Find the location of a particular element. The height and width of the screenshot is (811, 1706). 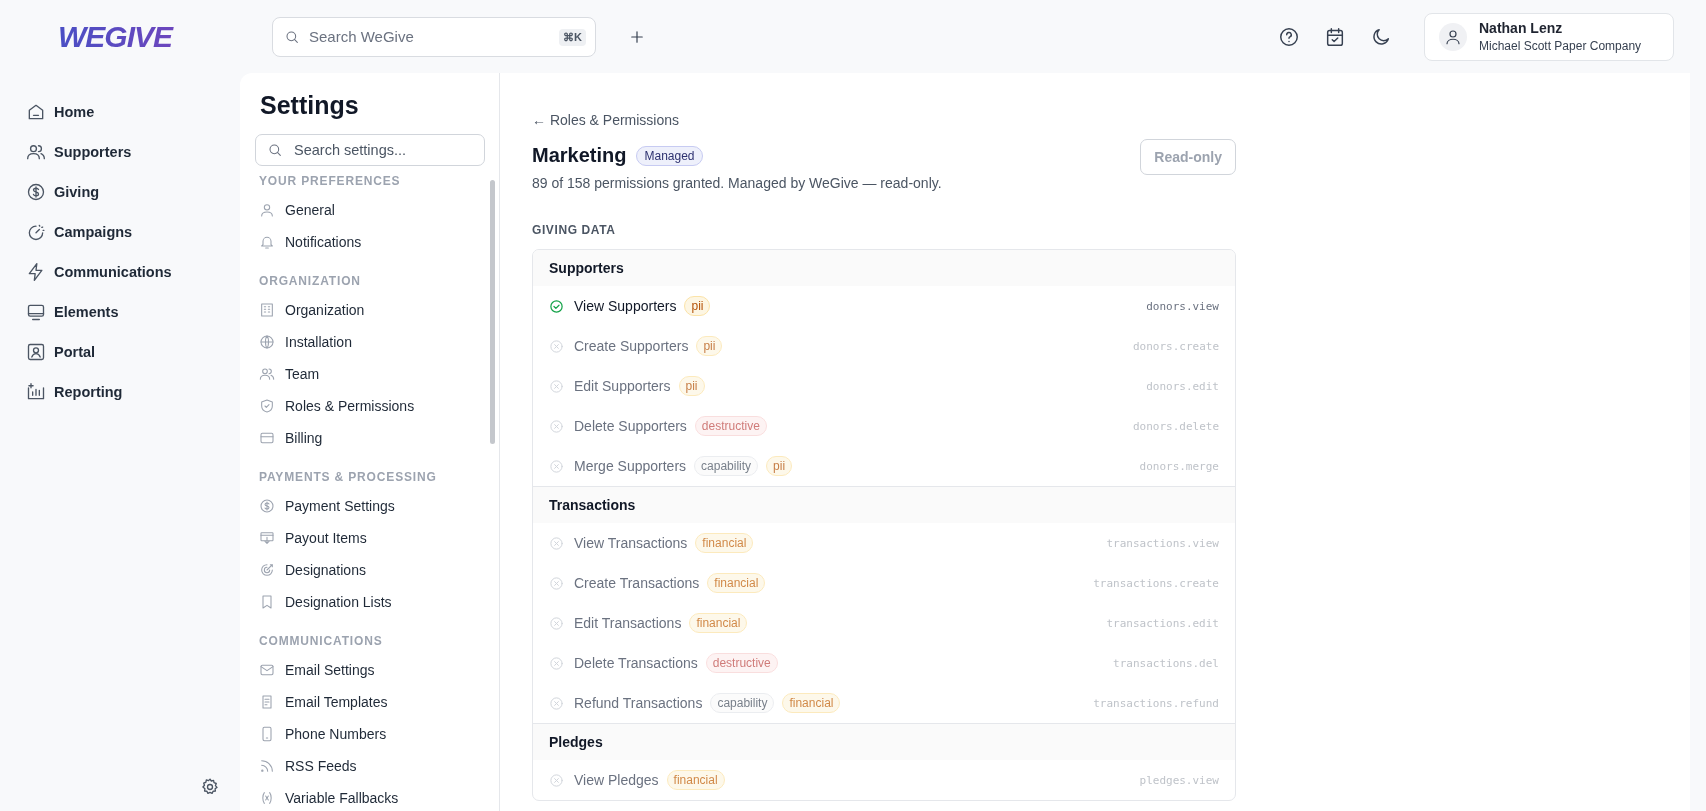

permission-key: donors.merge is located at coordinates (1179, 466).